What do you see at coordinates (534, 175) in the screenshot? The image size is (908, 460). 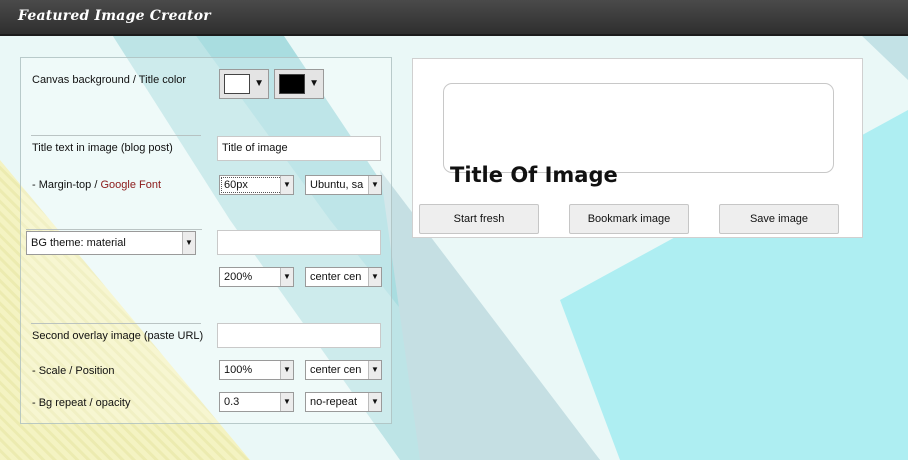 I see `canvas-title-text: Title Of Image` at bounding box center [534, 175].